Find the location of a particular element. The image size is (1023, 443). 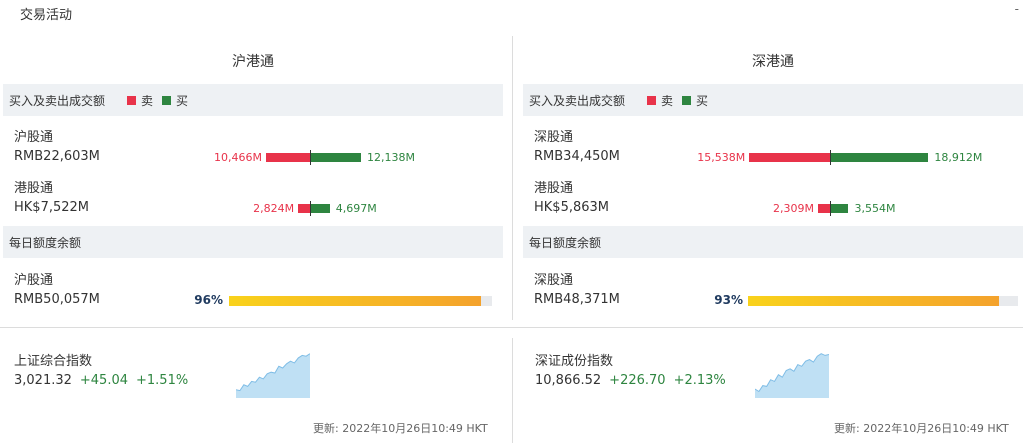

sell-value-label: 15,538M is located at coordinates (721, 157).